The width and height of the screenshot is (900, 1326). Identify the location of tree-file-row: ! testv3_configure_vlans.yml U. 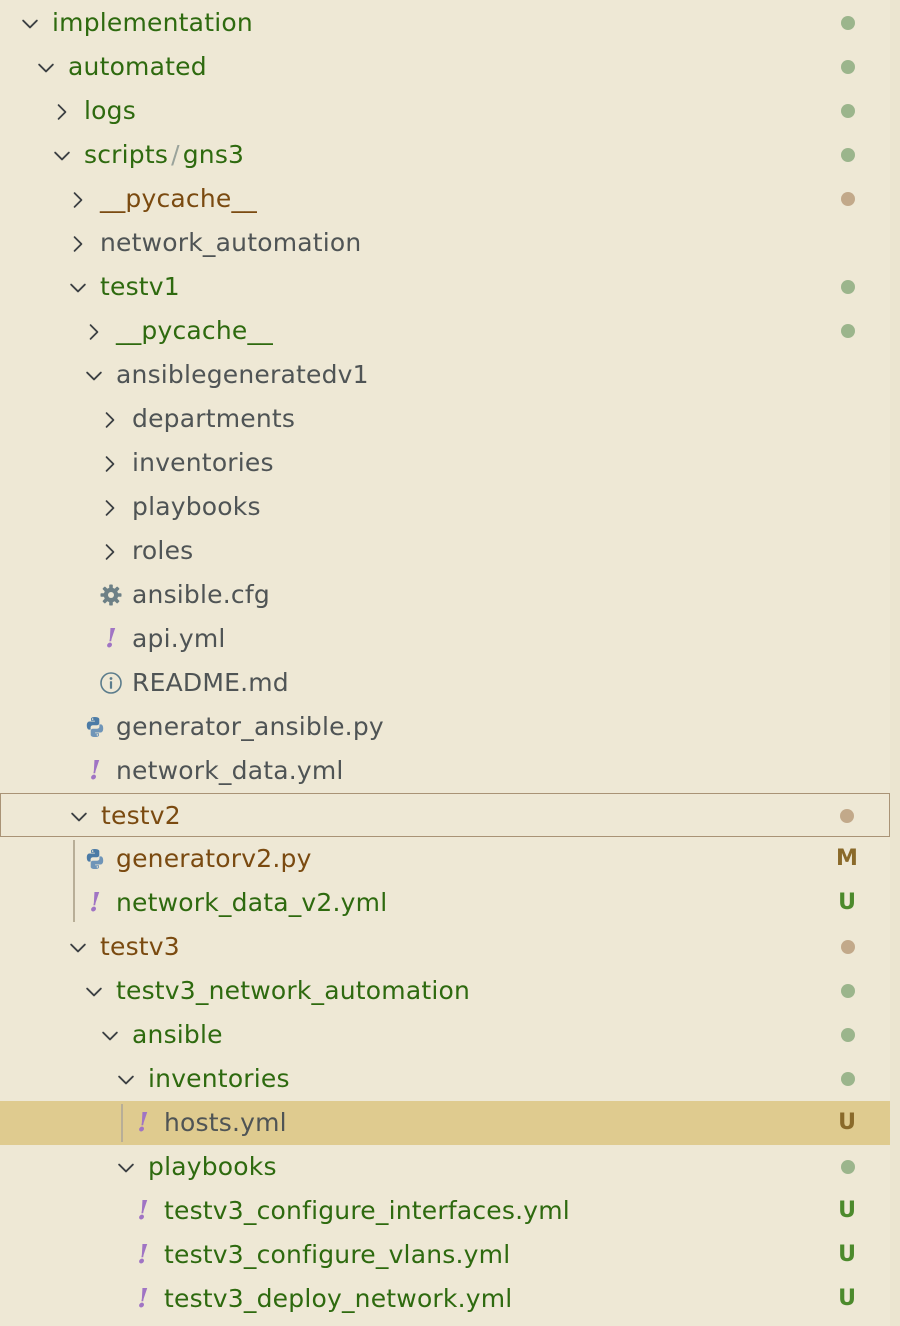
(445, 1255).